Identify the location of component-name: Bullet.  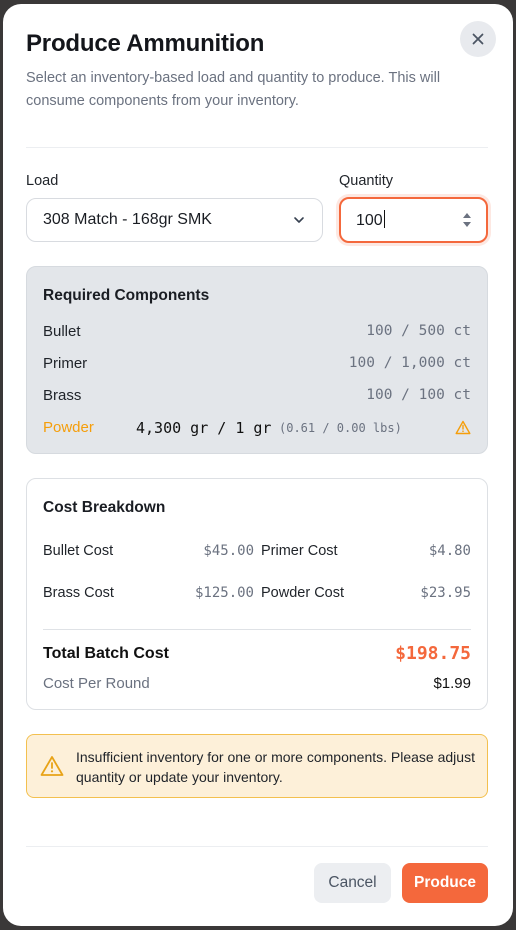
(62, 331).